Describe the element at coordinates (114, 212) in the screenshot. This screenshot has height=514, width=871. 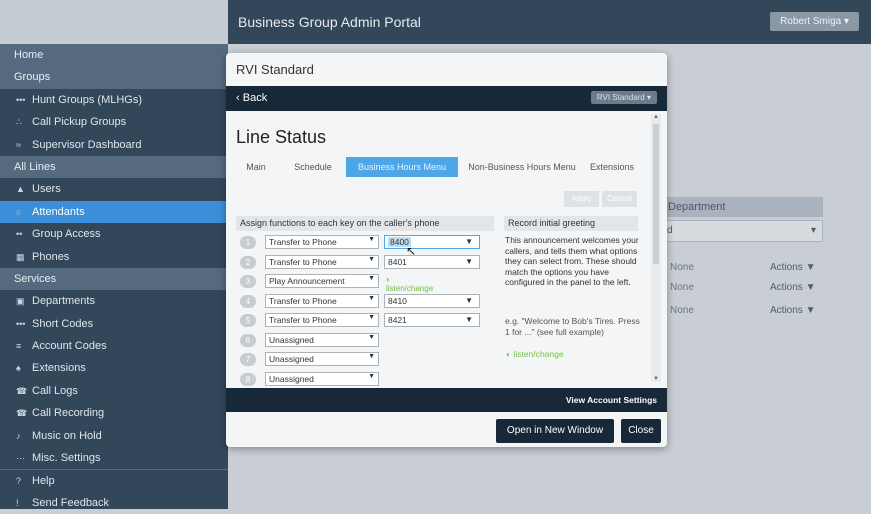
I see `sidebar-item-attendants: ○ Attendants` at that location.